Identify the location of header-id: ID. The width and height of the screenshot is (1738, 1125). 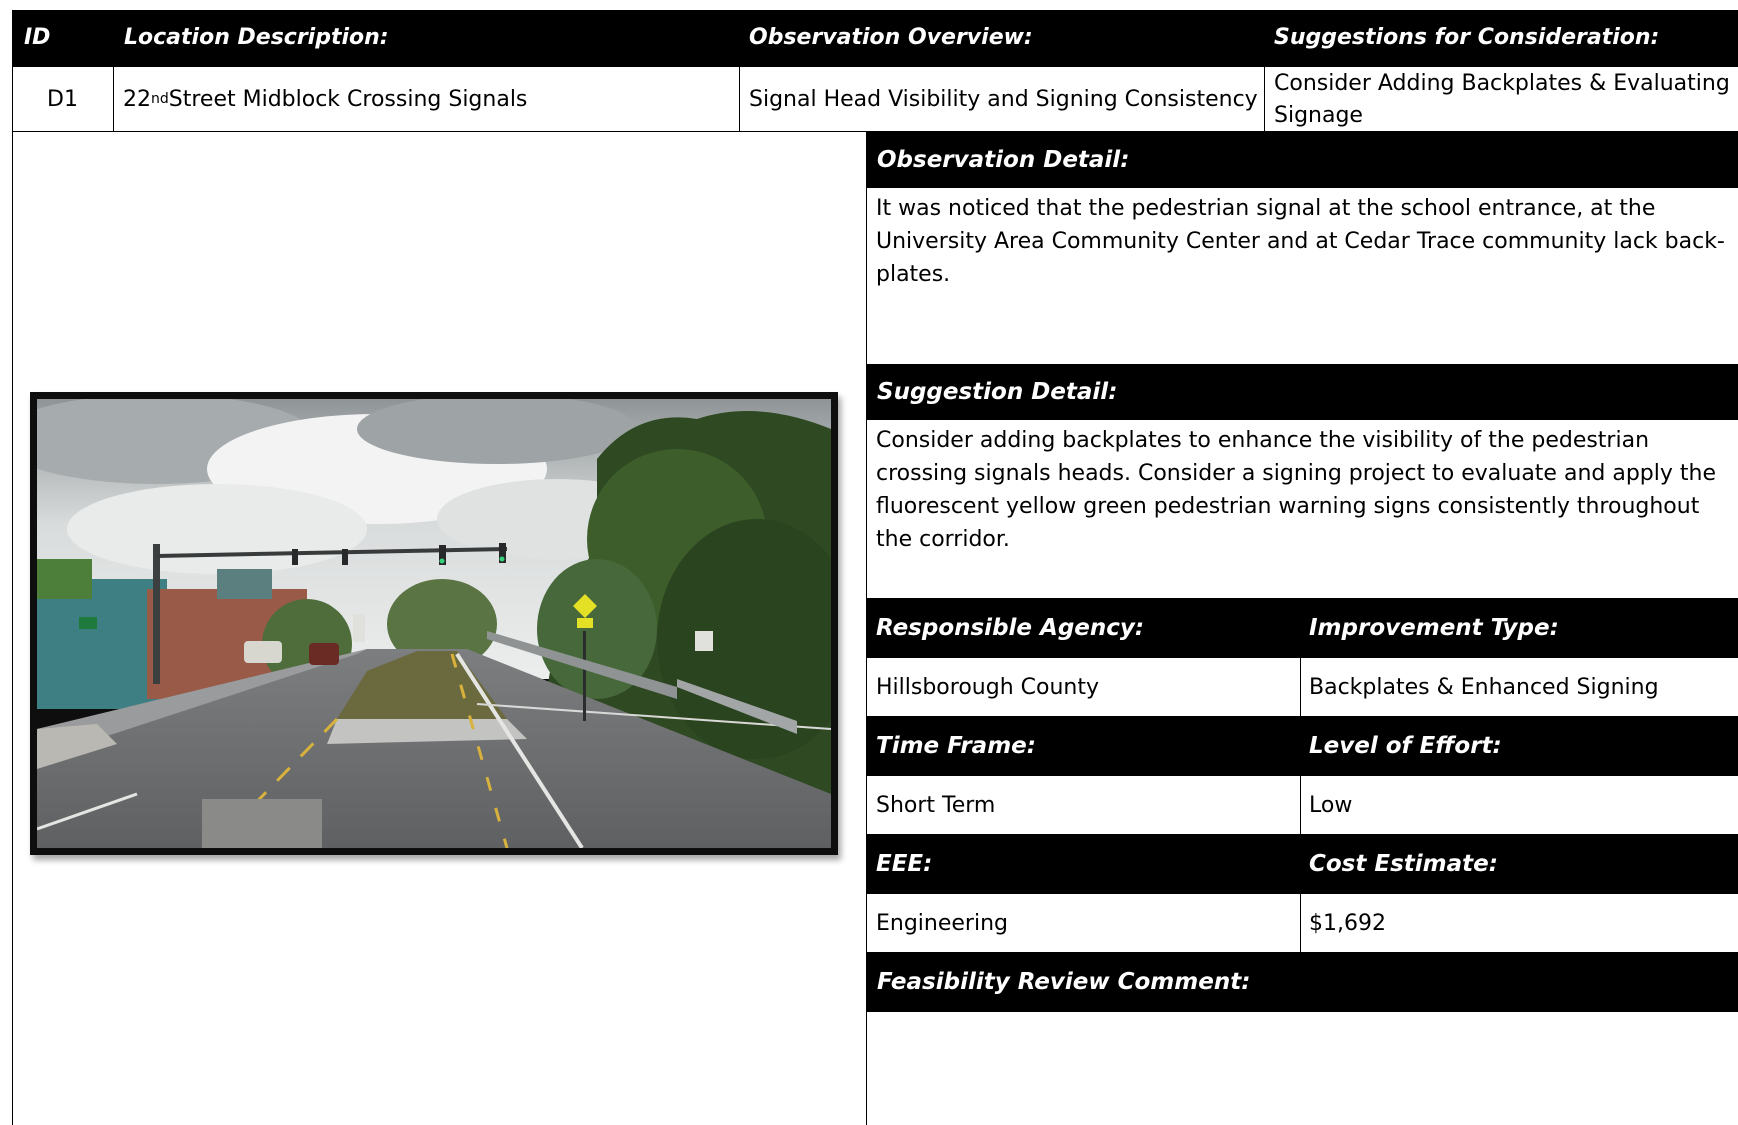
(37, 37).